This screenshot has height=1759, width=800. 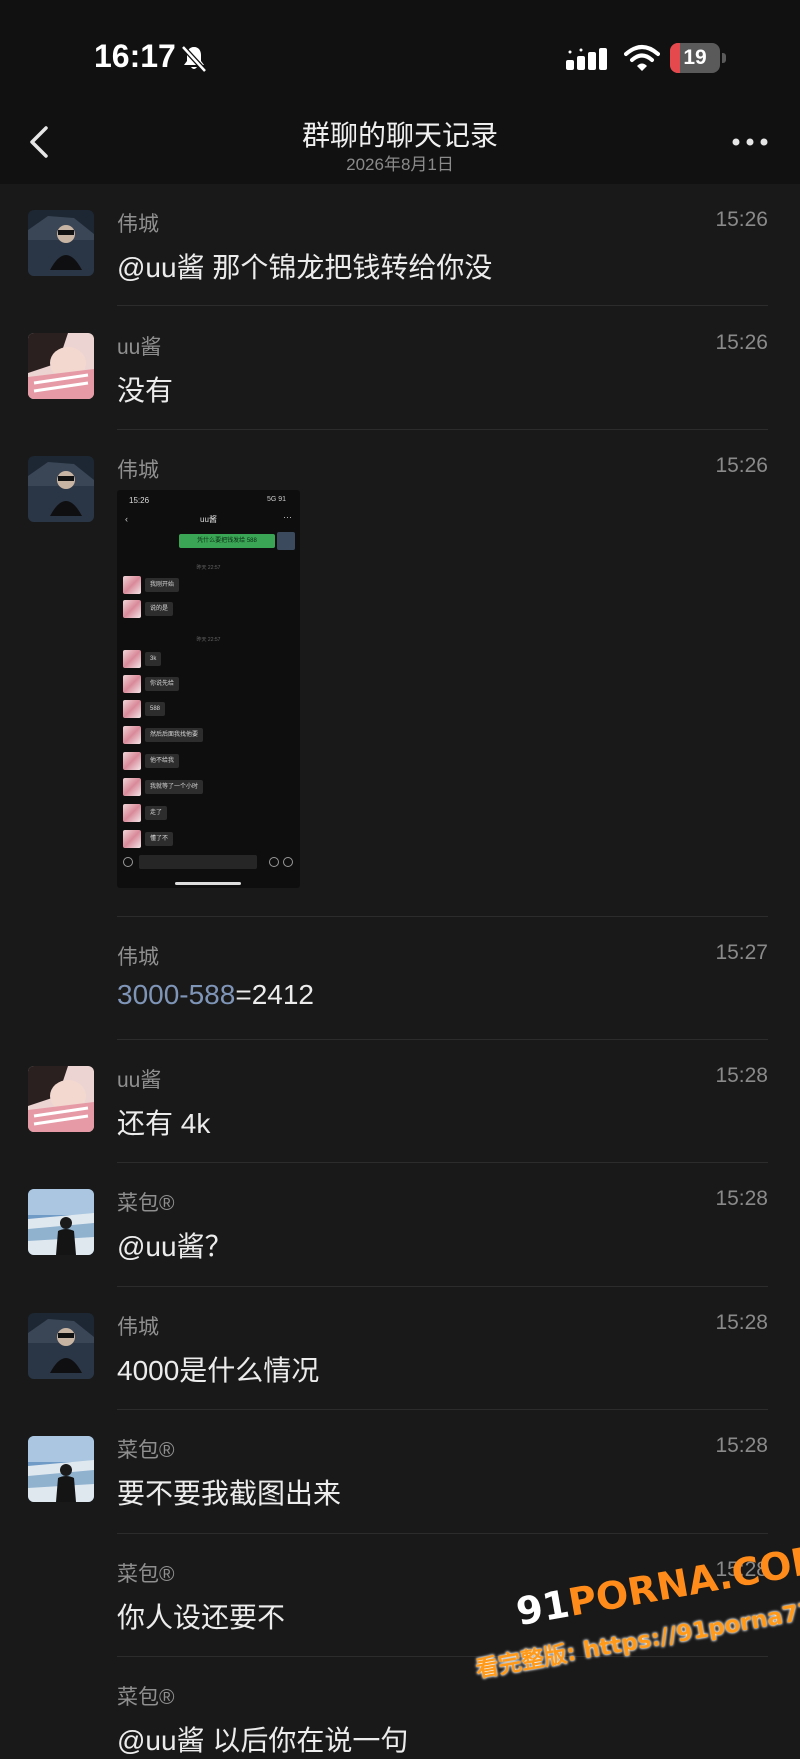 What do you see at coordinates (227, 541) in the screenshot?
I see `shot-sent-bubble: 凭什么要把钱发给 588` at bounding box center [227, 541].